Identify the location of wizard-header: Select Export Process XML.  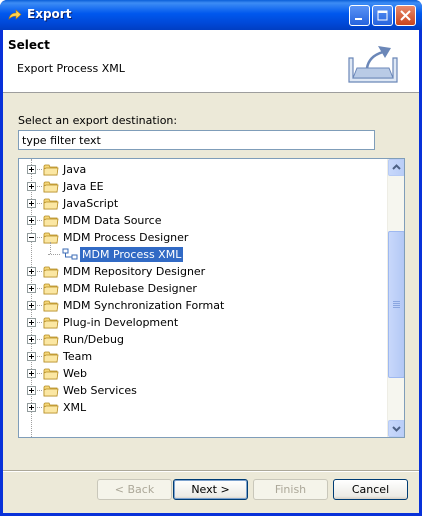
(211, 61).